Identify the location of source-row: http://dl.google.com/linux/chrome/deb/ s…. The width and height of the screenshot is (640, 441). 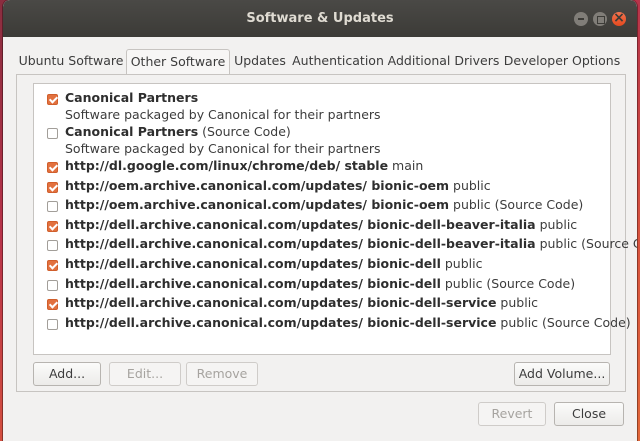
(322, 167).